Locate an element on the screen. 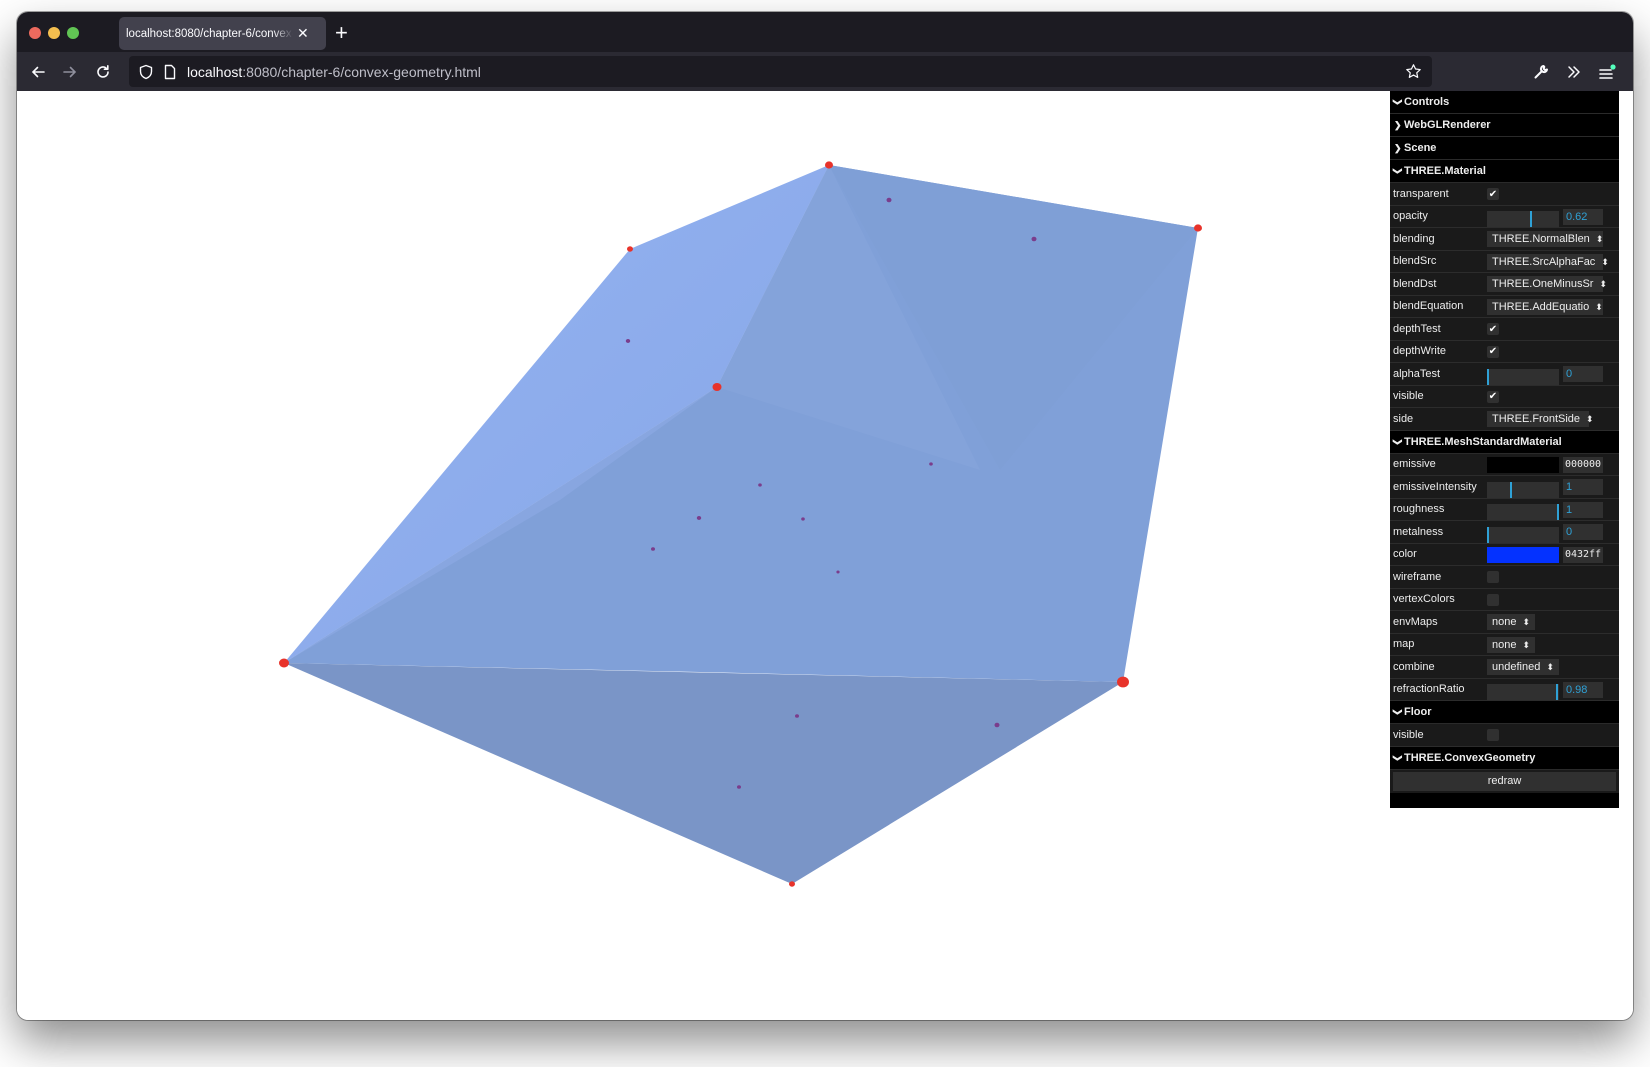 Image resolution: width=1650 pixels, height=1067 pixels. folder-convexgeometry: ❯ THREE.ConvexGeometry is located at coordinates (1504, 758).